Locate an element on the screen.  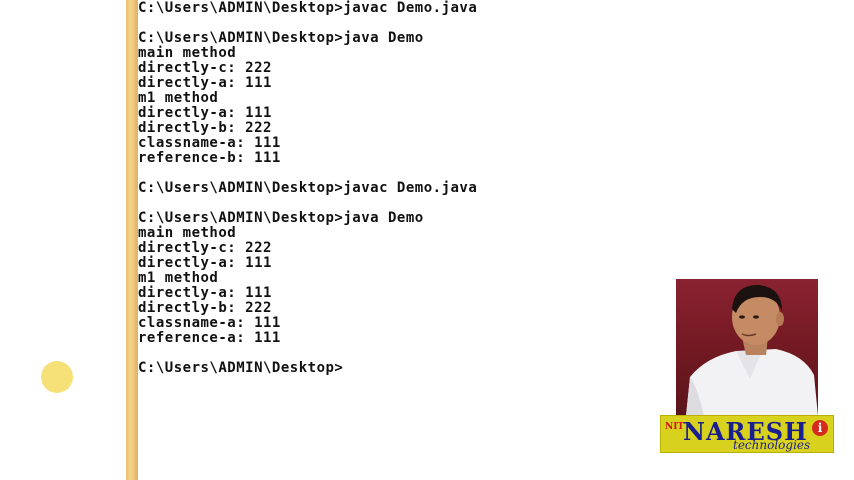
console-line: reference-b: 111 is located at coordinates (209, 158).